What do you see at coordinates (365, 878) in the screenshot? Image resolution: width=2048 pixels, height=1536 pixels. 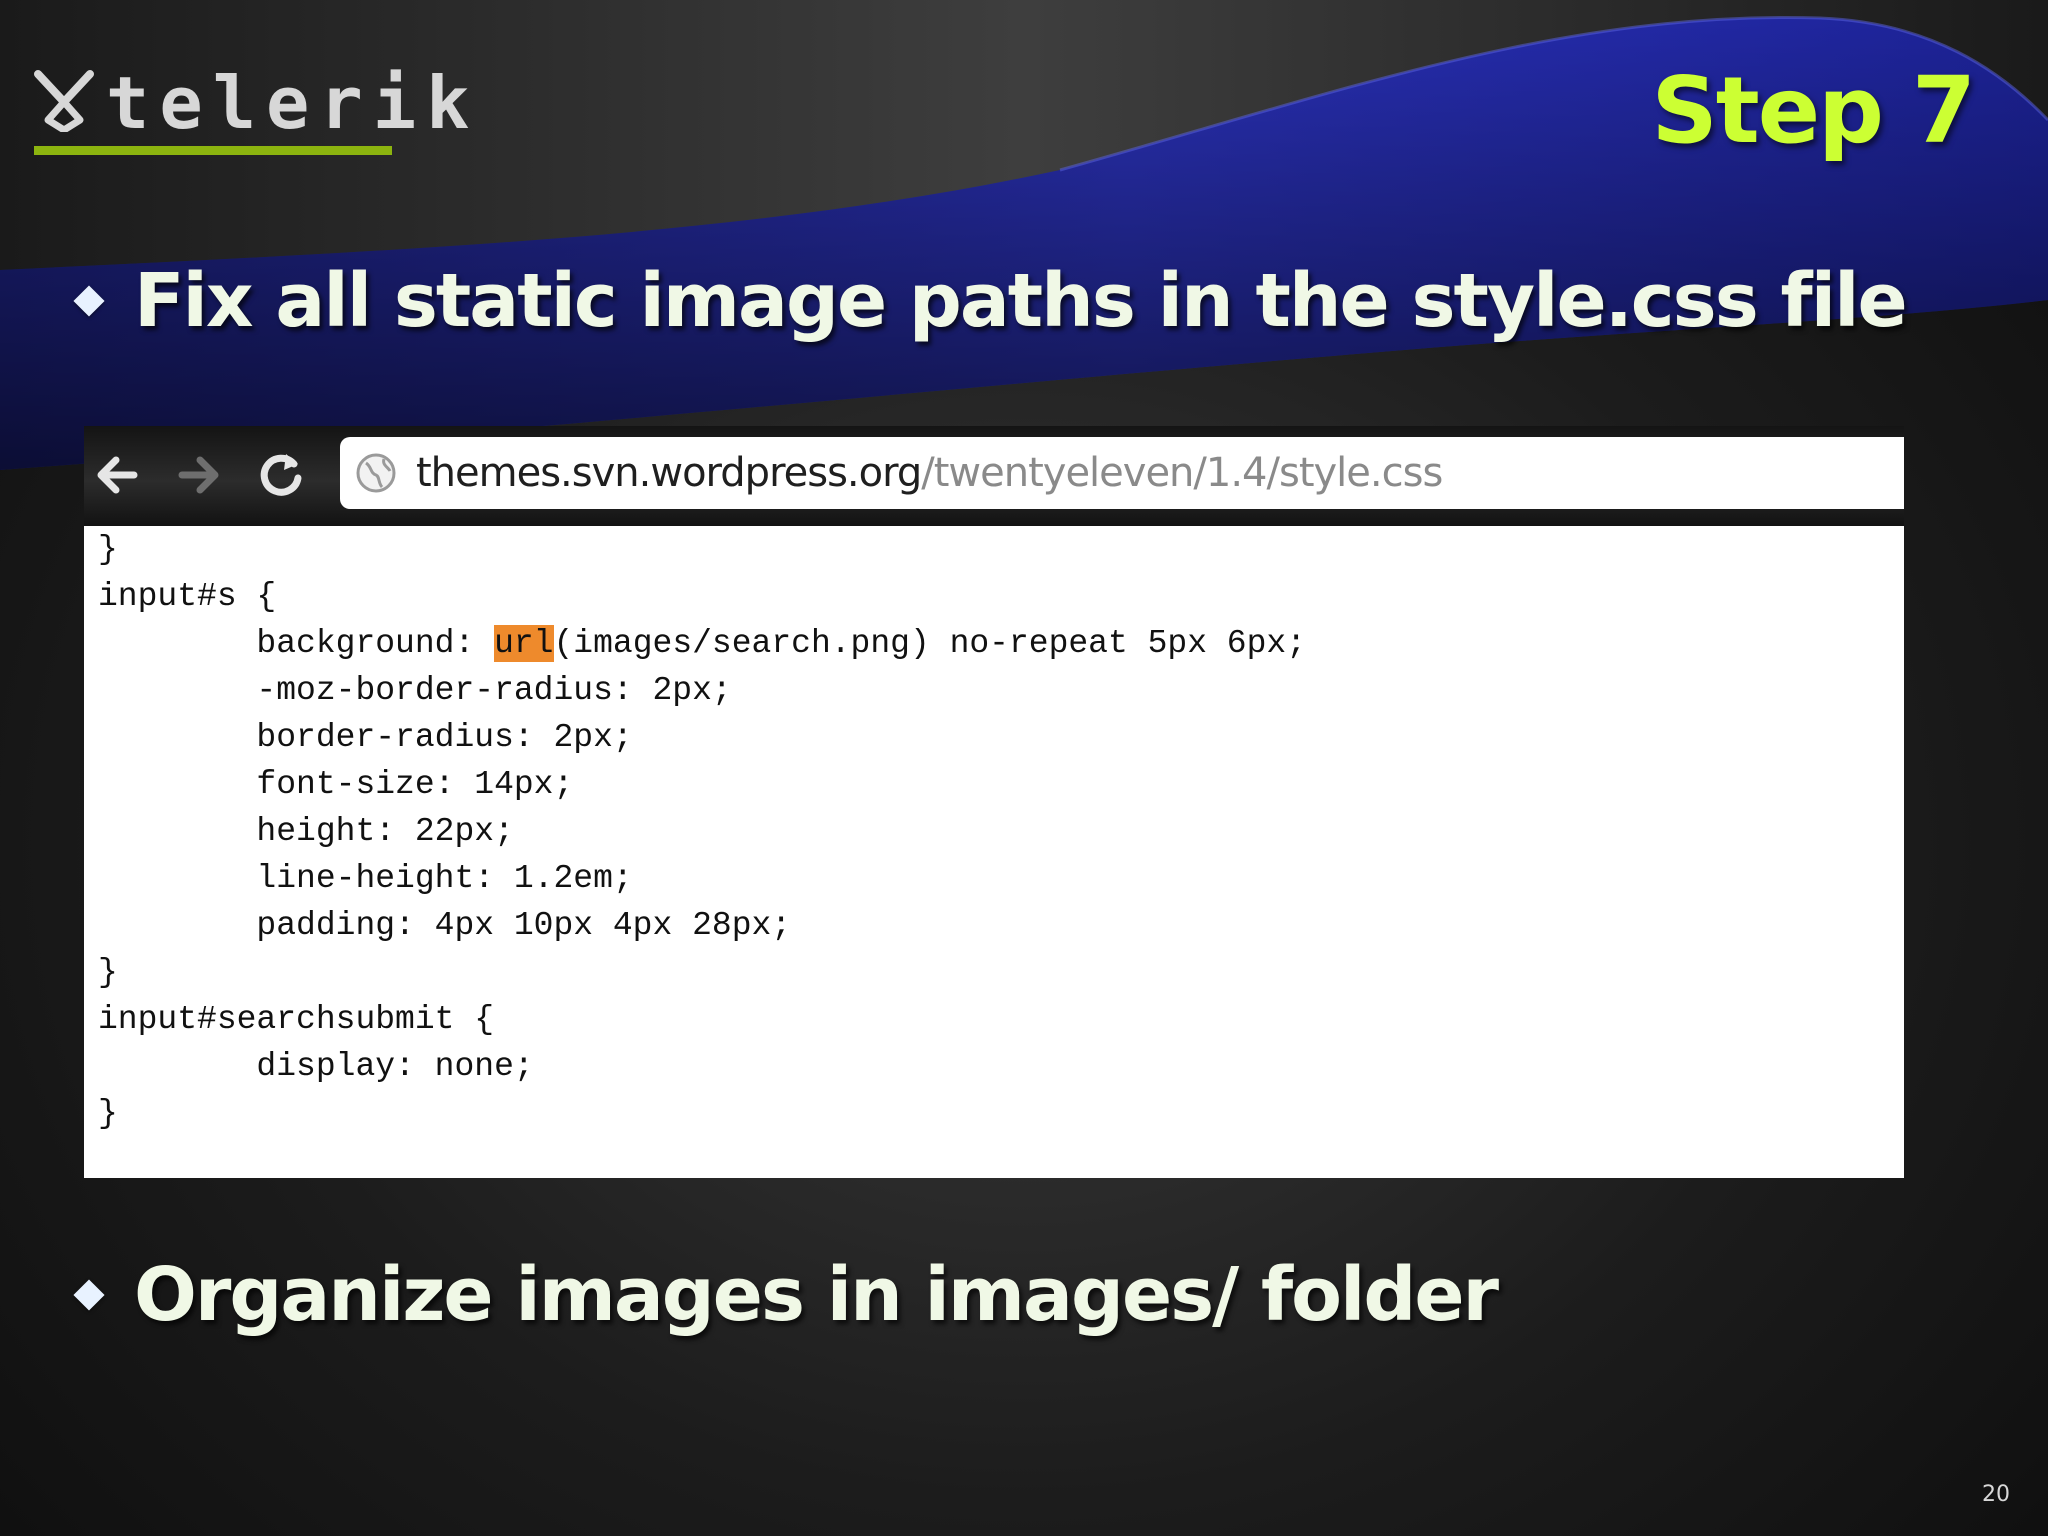 I see `code-line: line-height: 1.2em;` at bounding box center [365, 878].